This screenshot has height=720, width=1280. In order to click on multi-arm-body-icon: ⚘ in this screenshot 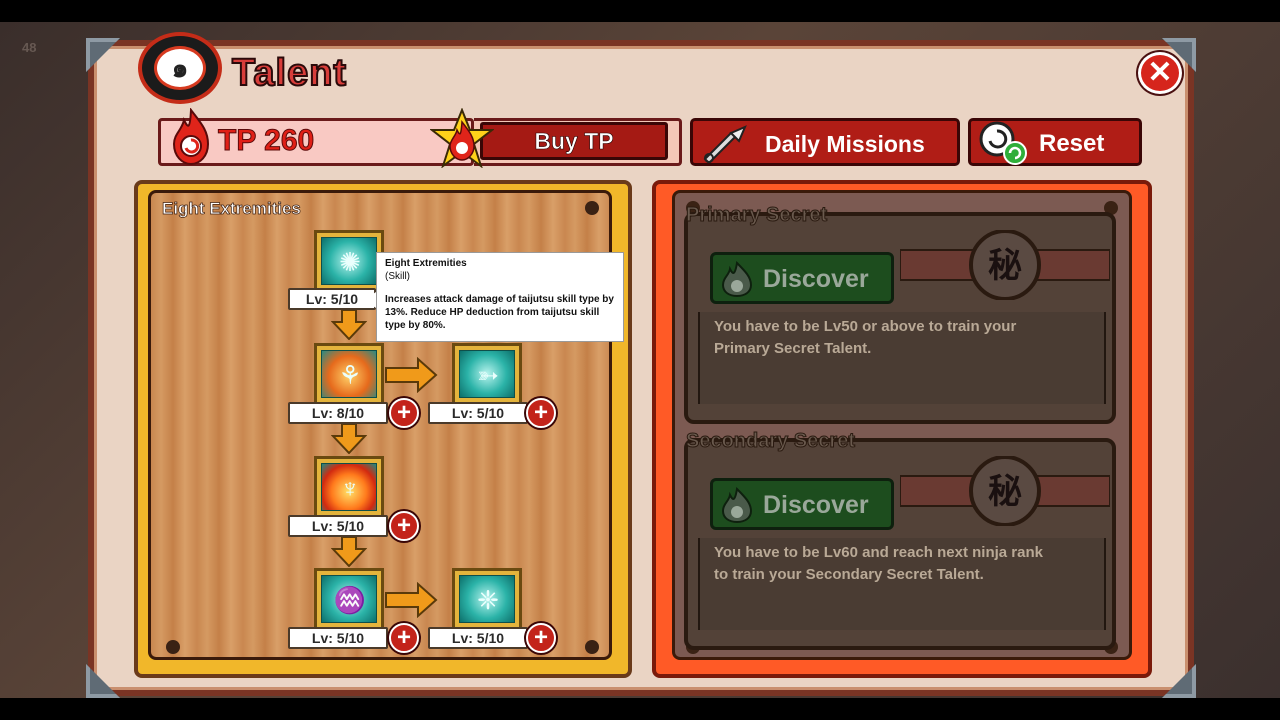, I will do `click(350, 374)`.